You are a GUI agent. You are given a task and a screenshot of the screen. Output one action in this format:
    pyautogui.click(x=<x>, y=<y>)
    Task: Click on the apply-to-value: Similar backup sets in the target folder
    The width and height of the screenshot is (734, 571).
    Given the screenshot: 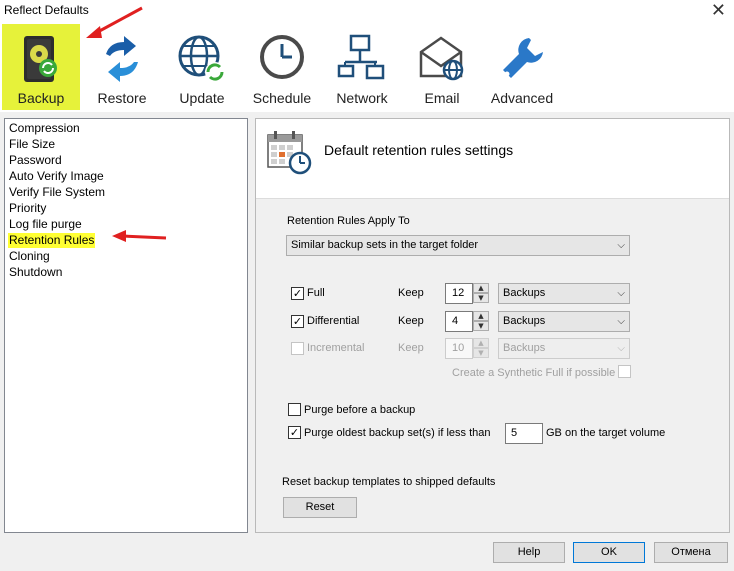 What is the action you would take?
    pyautogui.click(x=385, y=245)
    